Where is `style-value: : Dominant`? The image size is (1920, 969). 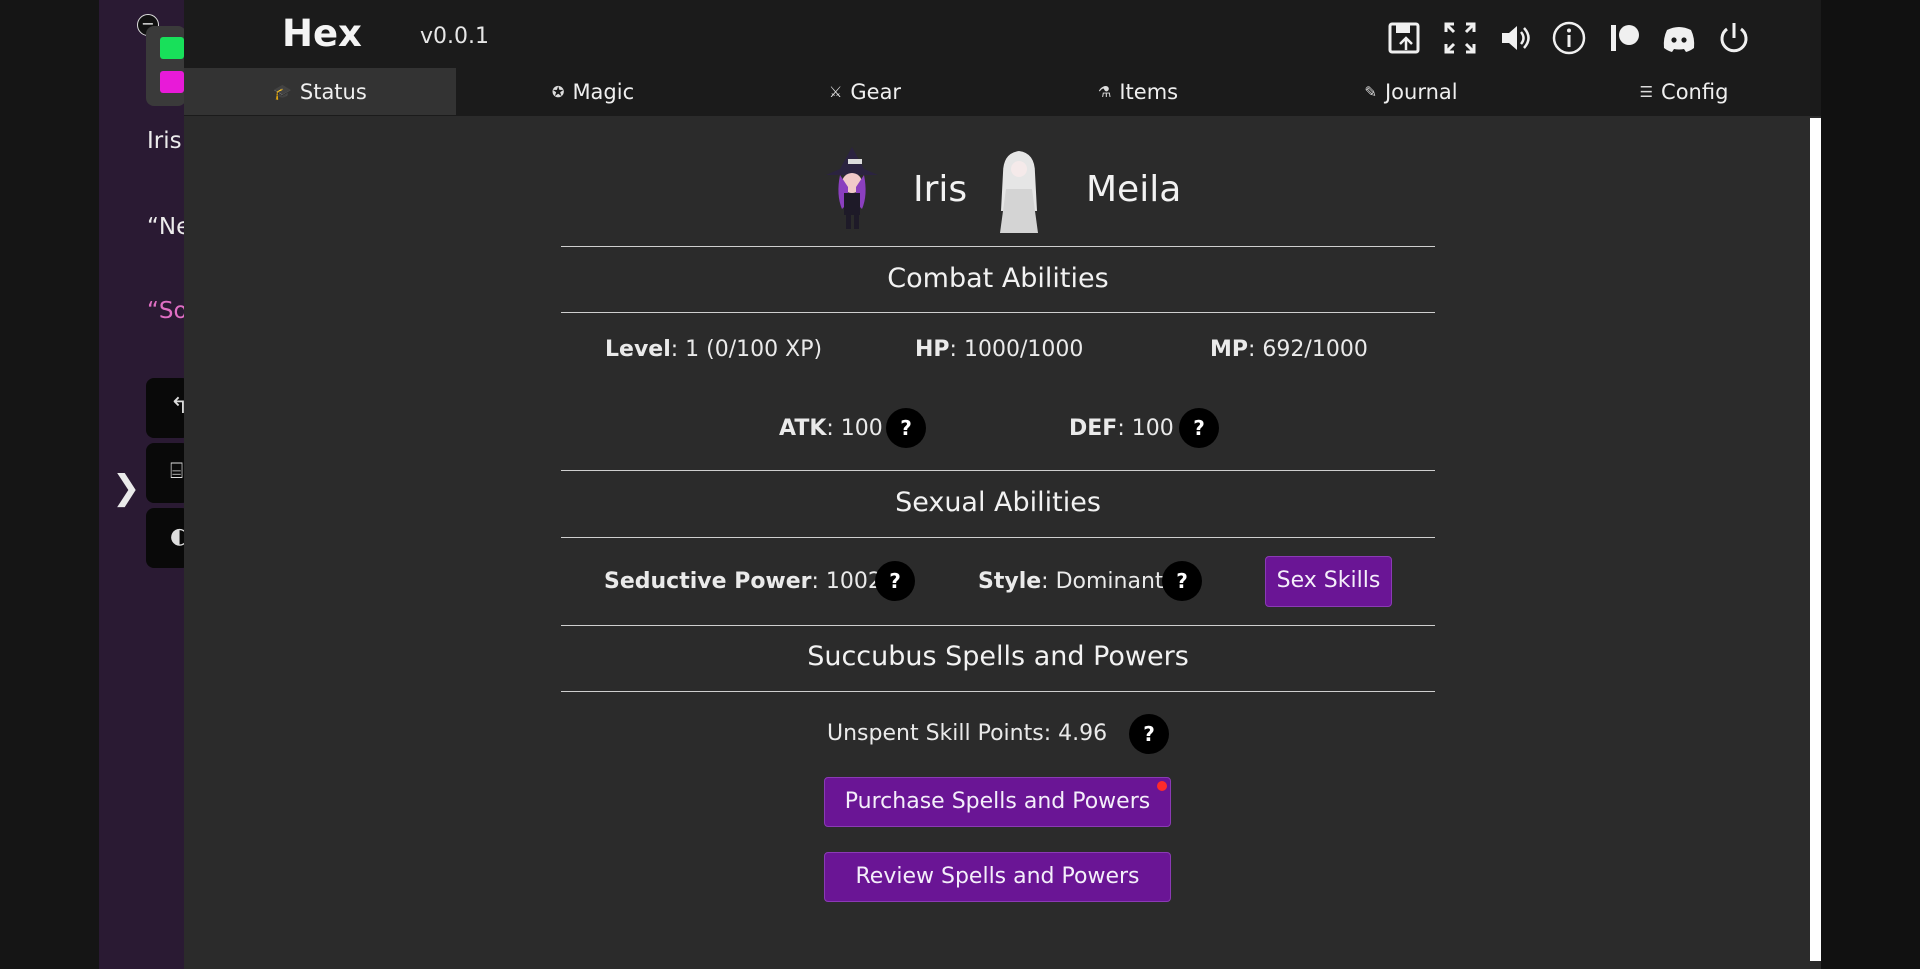
style-value: : Dominant is located at coordinates (1102, 581).